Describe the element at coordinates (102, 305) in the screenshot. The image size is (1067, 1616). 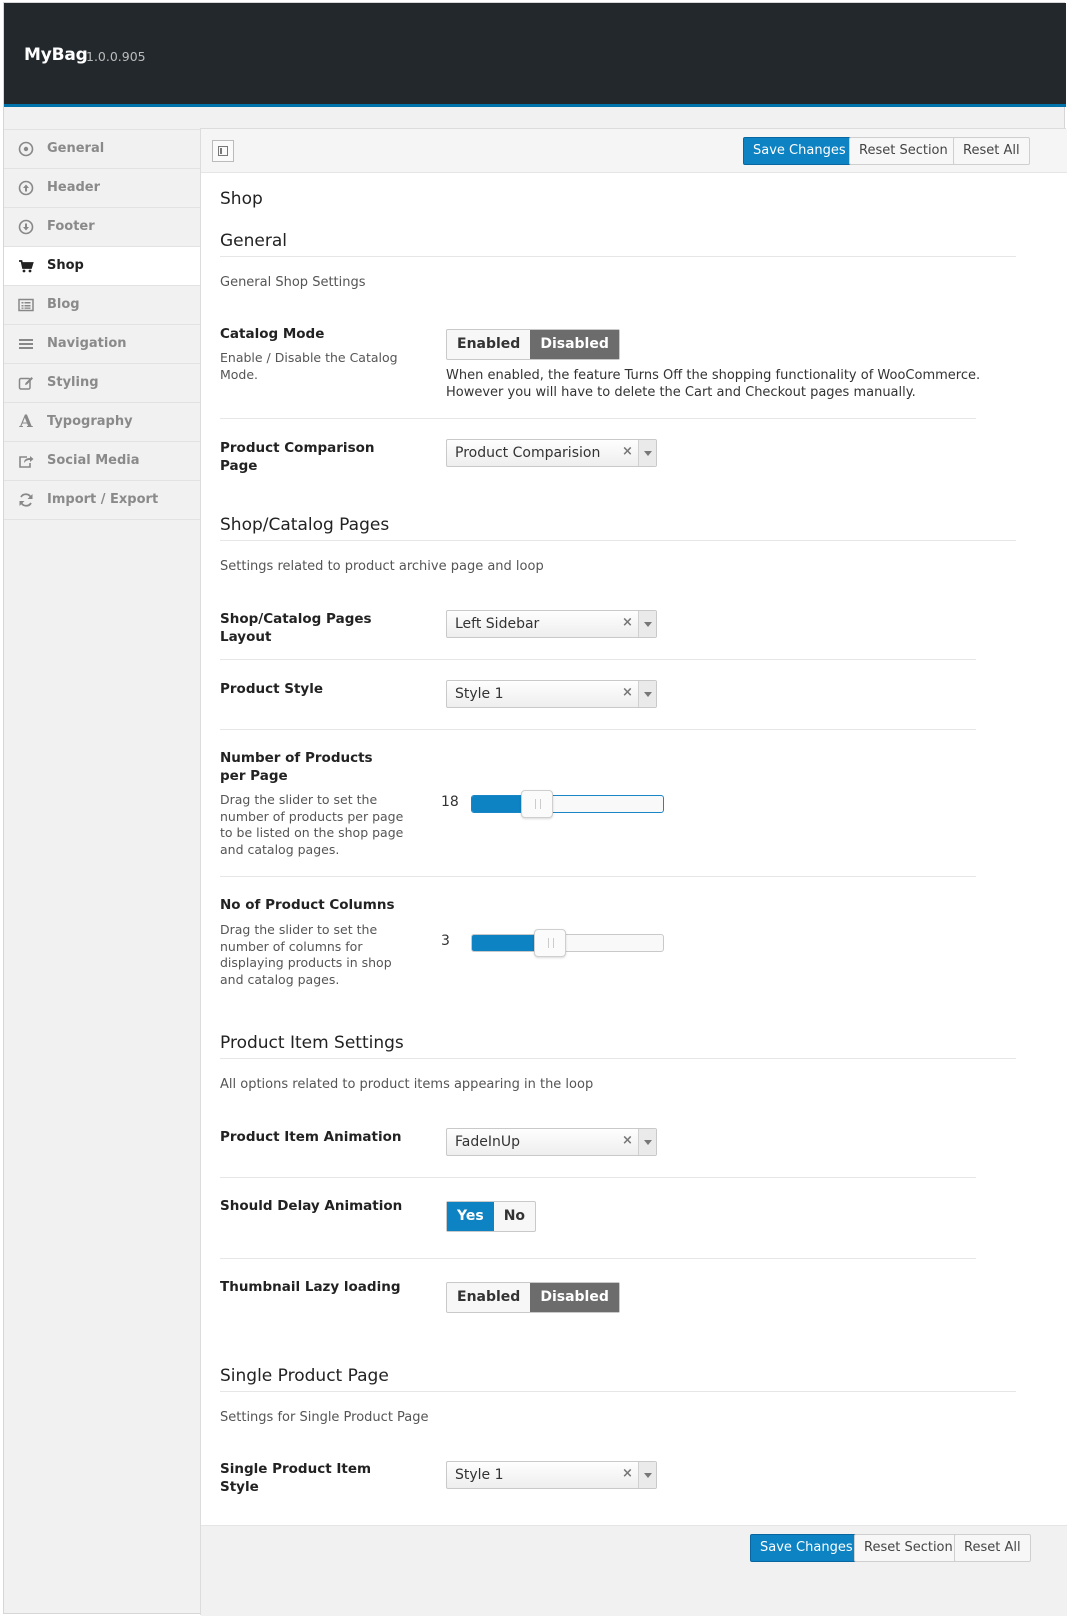
I see `sidebar-item-blog: Blog` at that location.